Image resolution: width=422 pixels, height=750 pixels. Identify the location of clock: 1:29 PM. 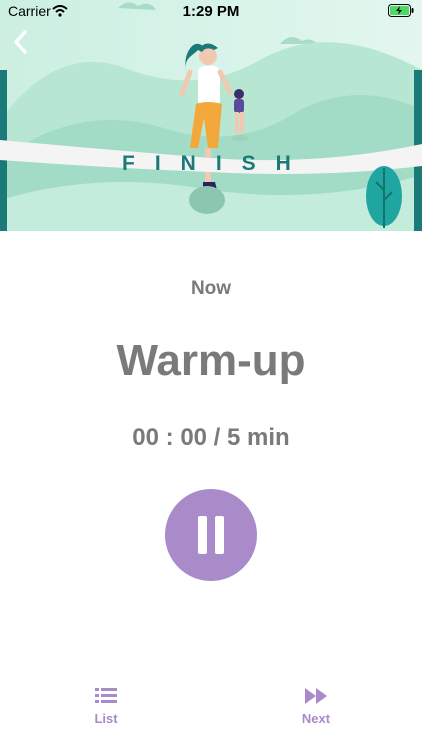
(211, 11).